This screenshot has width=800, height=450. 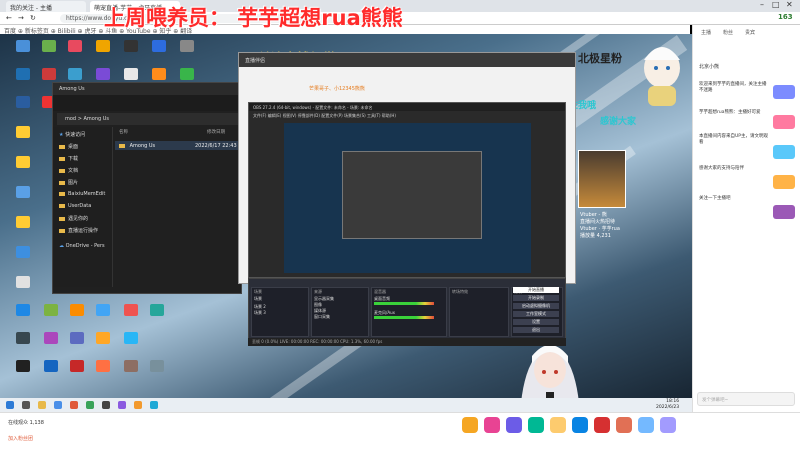 I want to click on folder-icon, so click(x=42, y=405).